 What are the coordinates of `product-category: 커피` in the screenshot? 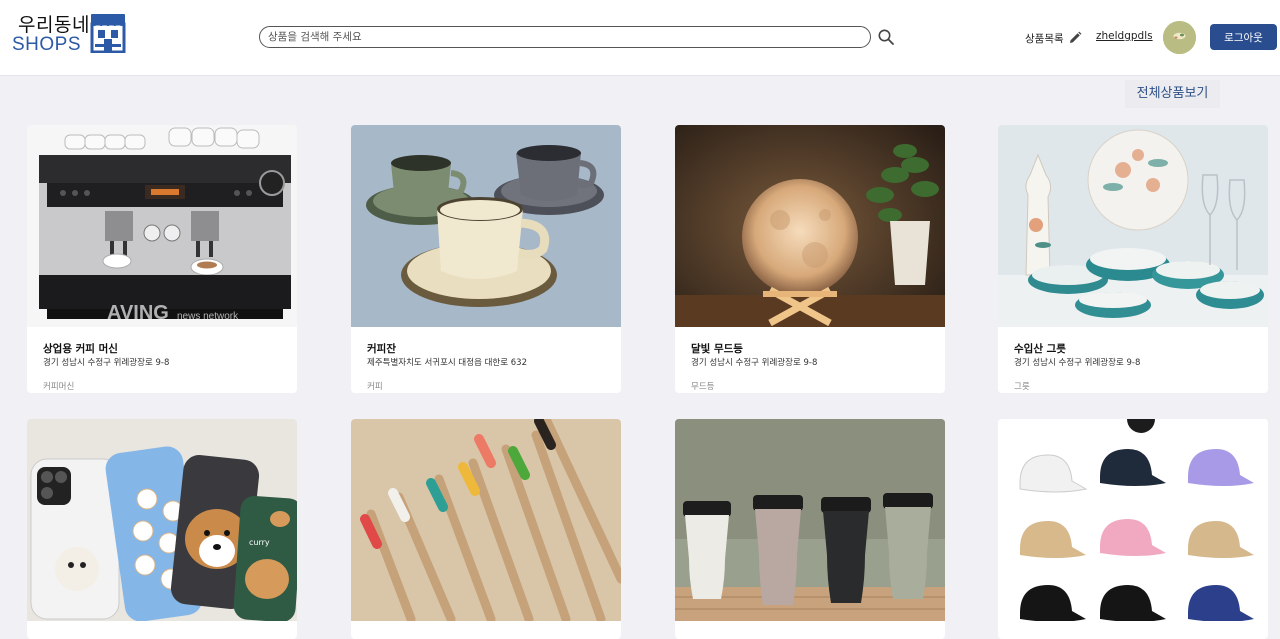 It's located at (375, 387).